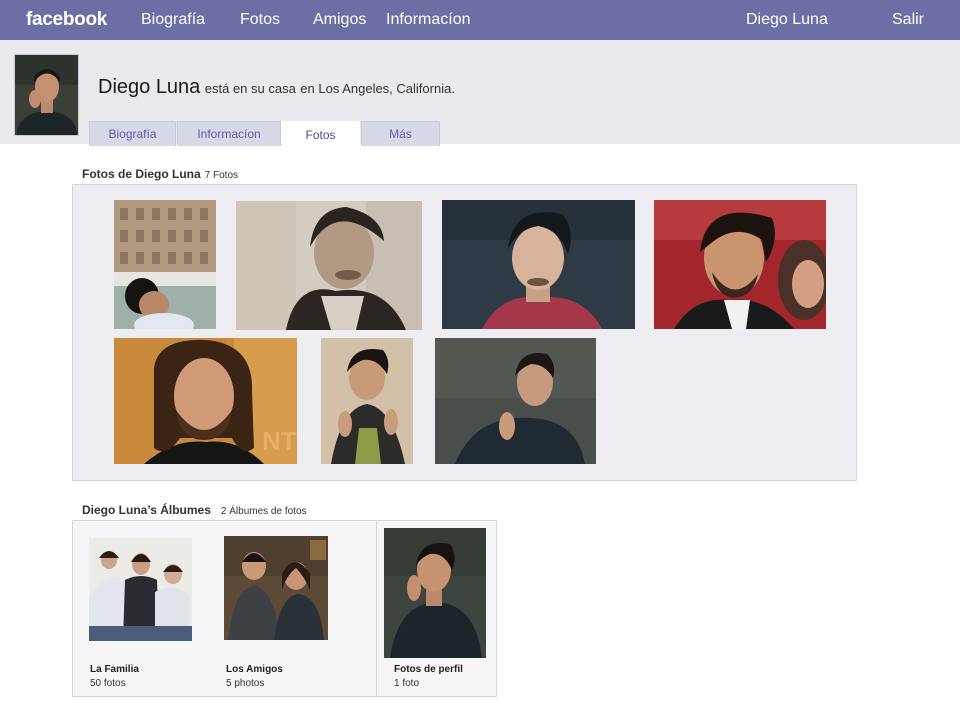  Describe the element at coordinates (66, 20) in the screenshot. I see `facebook-logo-link: facebook` at that location.